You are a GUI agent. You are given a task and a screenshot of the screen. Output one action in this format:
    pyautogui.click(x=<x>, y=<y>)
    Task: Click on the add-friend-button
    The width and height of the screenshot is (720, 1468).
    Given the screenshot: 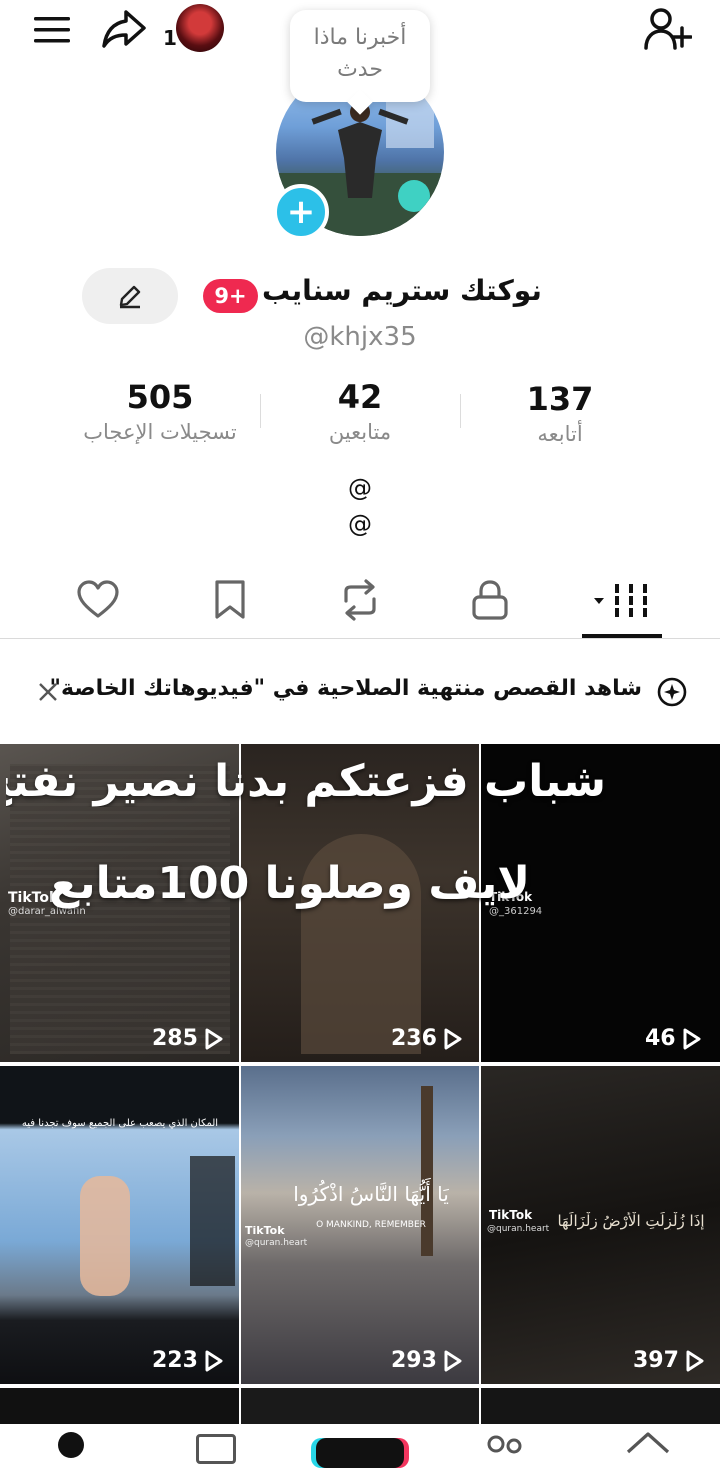 What is the action you would take?
    pyautogui.click(x=667, y=29)
    